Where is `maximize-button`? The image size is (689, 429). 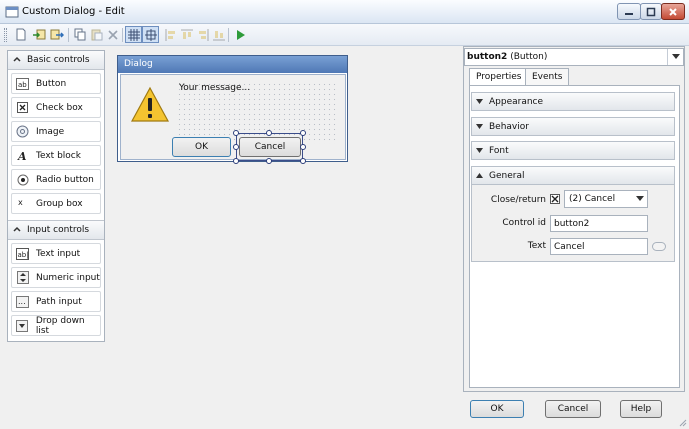
maximize-button is located at coordinates (651, 11).